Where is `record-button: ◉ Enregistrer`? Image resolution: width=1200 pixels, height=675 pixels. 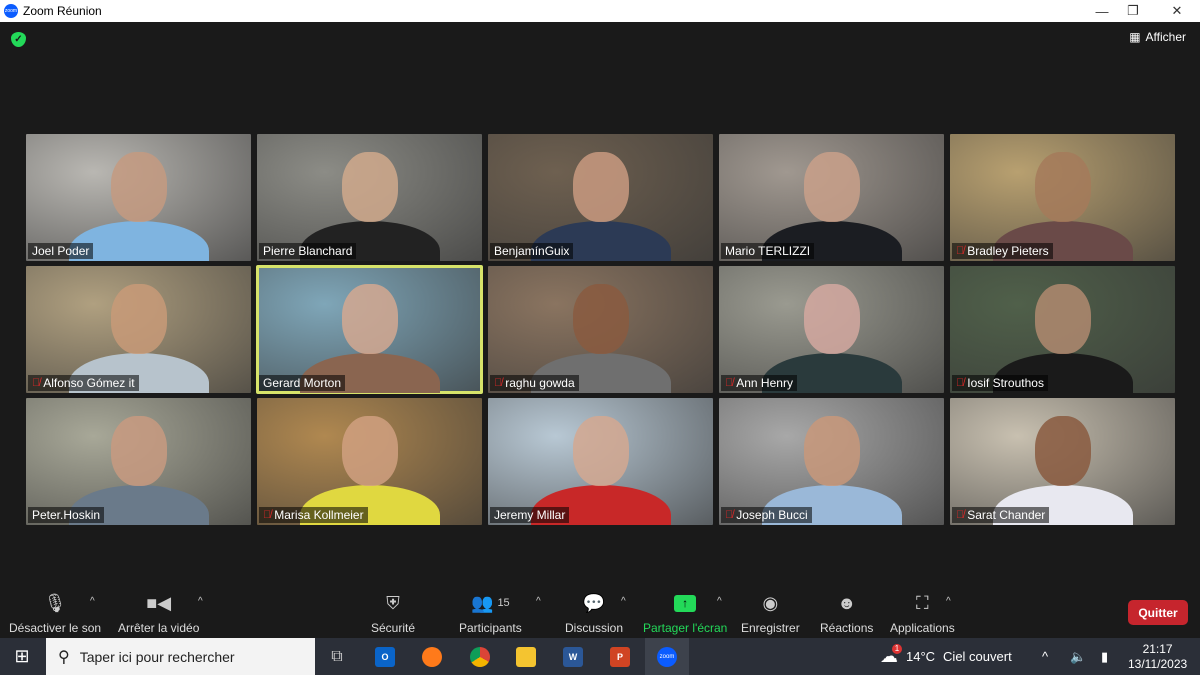 record-button: ◉ Enregistrer is located at coordinates (770, 612).